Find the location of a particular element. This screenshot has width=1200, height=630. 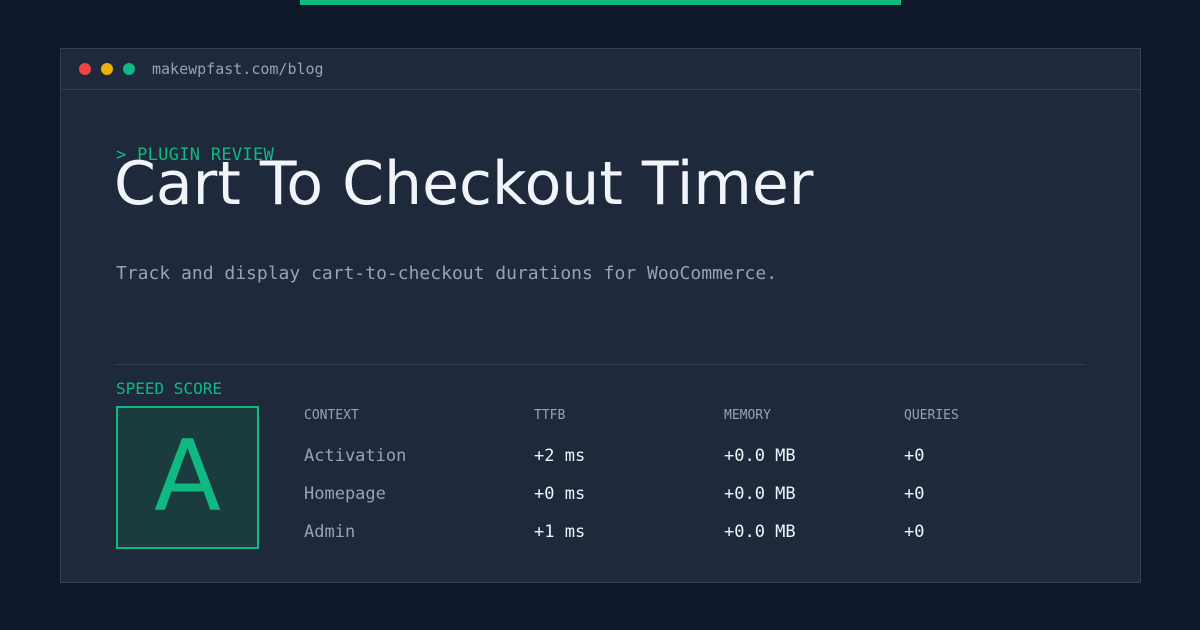

header-queries: QUERIES is located at coordinates (931, 415).